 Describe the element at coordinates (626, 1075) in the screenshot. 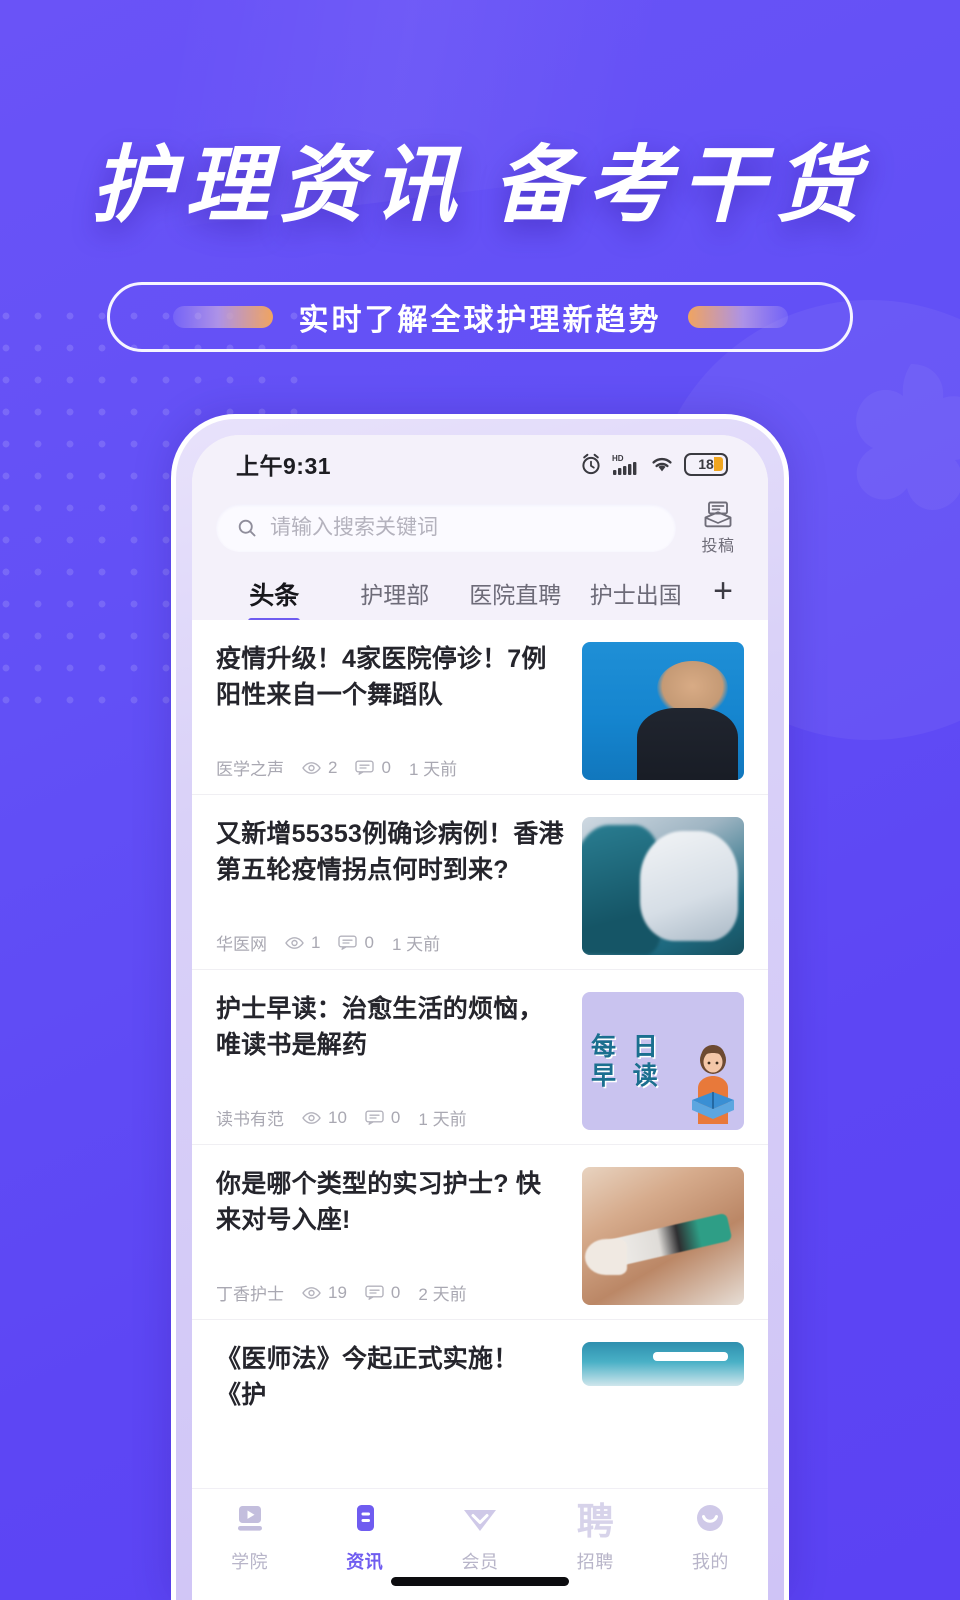

I see `thumbnail-caption-line2: 早 读` at that location.